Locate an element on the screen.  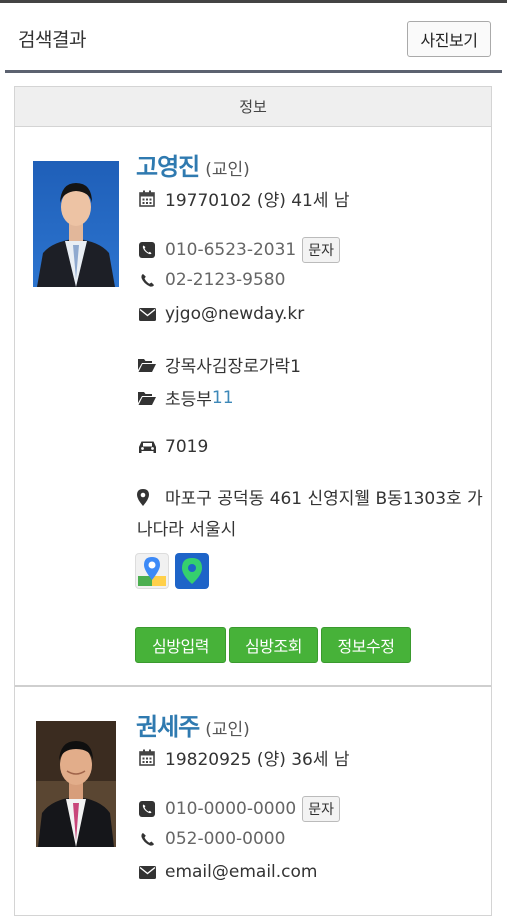
mobile-row: 010-0000-0000 문자 is located at coordinates (239, 809).